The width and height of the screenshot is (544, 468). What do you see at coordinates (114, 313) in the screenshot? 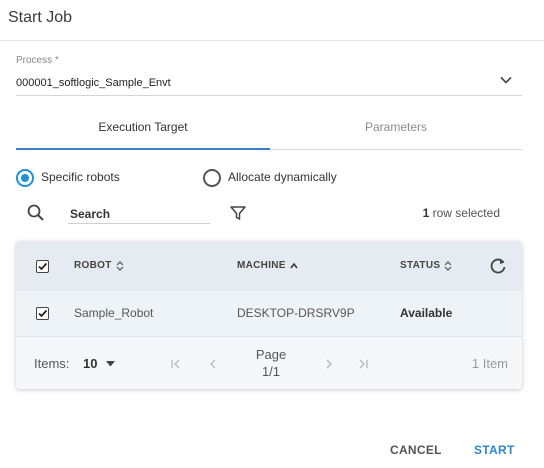
I see `cell-robot: Sample_Robot` at bounding box center [114, 313].